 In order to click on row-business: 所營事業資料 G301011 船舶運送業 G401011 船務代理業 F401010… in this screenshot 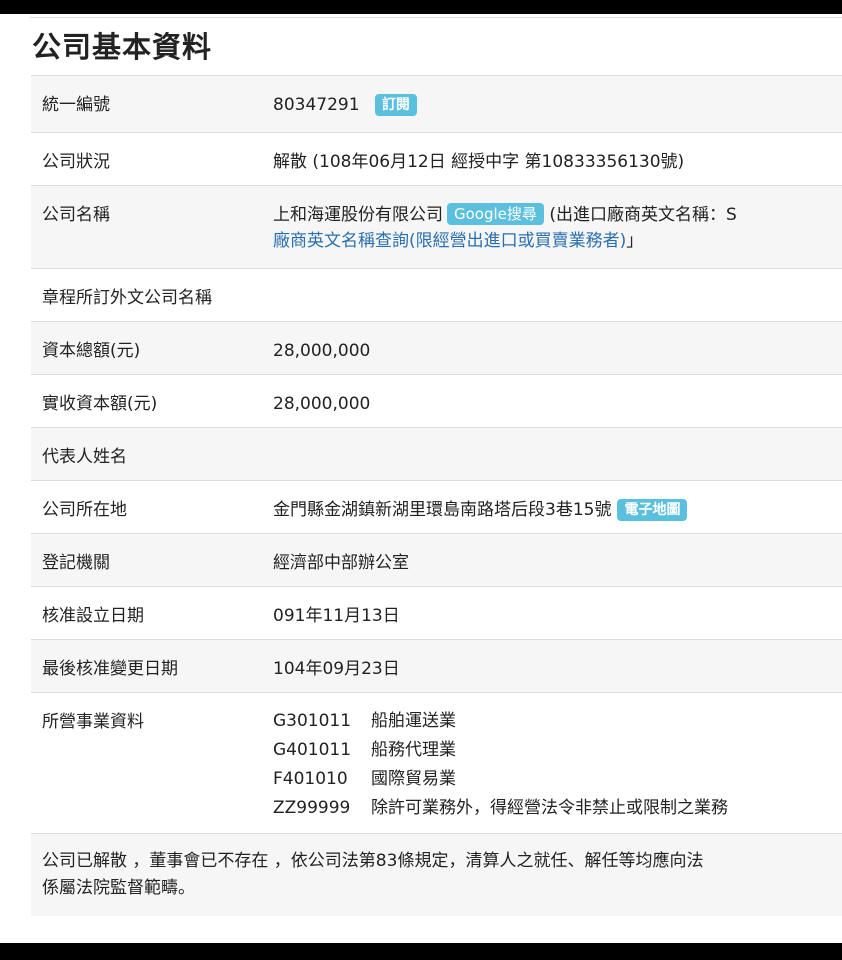, I will do `click(436, 763)`.